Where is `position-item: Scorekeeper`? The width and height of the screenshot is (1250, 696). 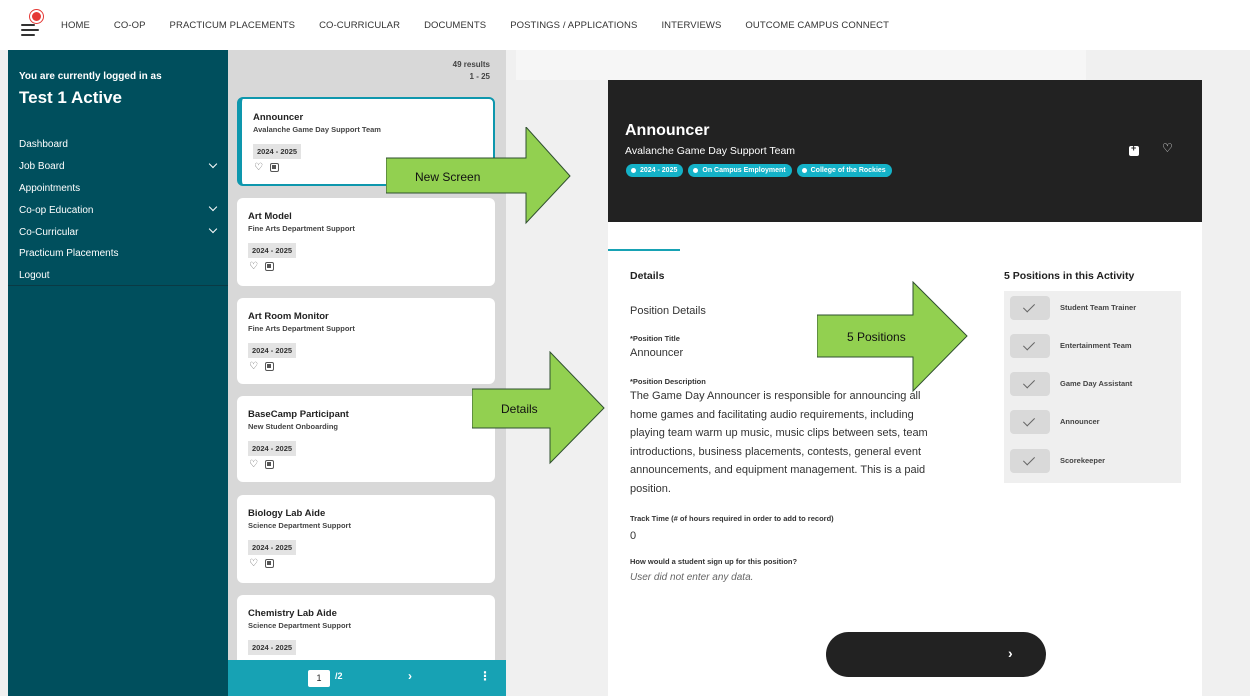 position-item: Scorekeeper is located at coordinates (1093, 461).